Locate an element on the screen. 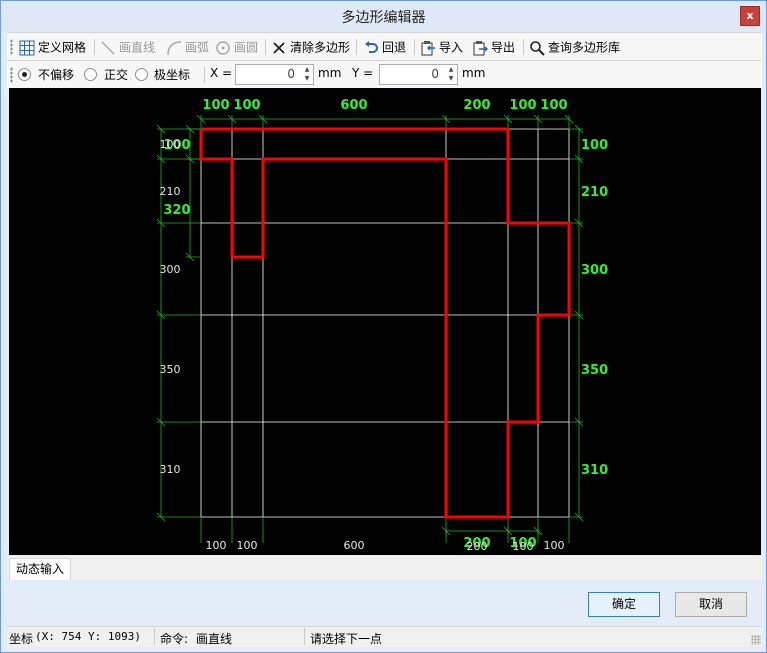 This screenshot has height=653, width=767. options-separator is located at coordinates (204, 75).